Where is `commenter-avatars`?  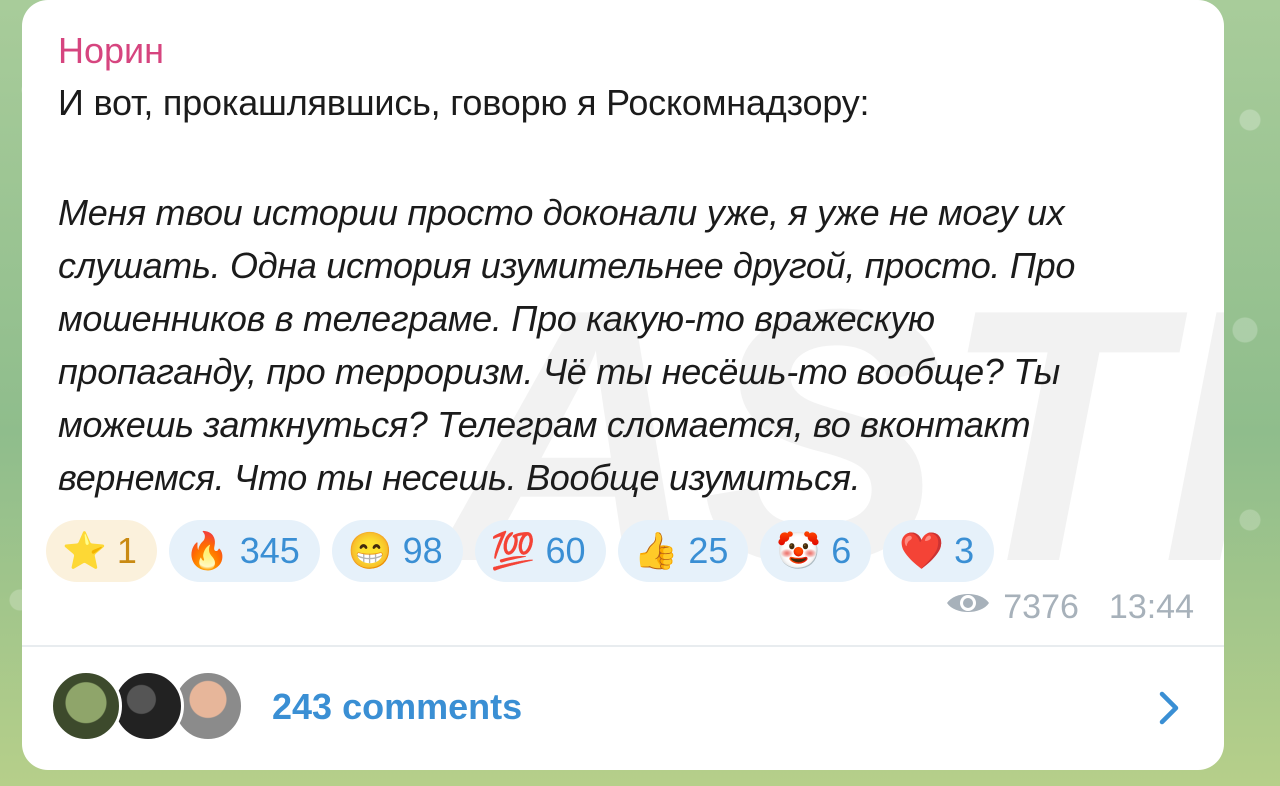 commenter-avatars is located at coordinates (150, 707).